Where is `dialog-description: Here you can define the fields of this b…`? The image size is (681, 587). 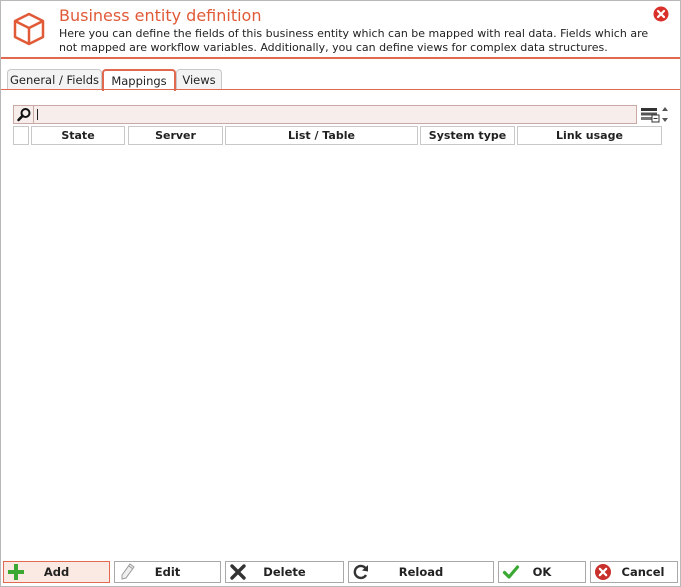
dialog-description: Here you can define the fields of this b… is located at coordinates (354, 40).